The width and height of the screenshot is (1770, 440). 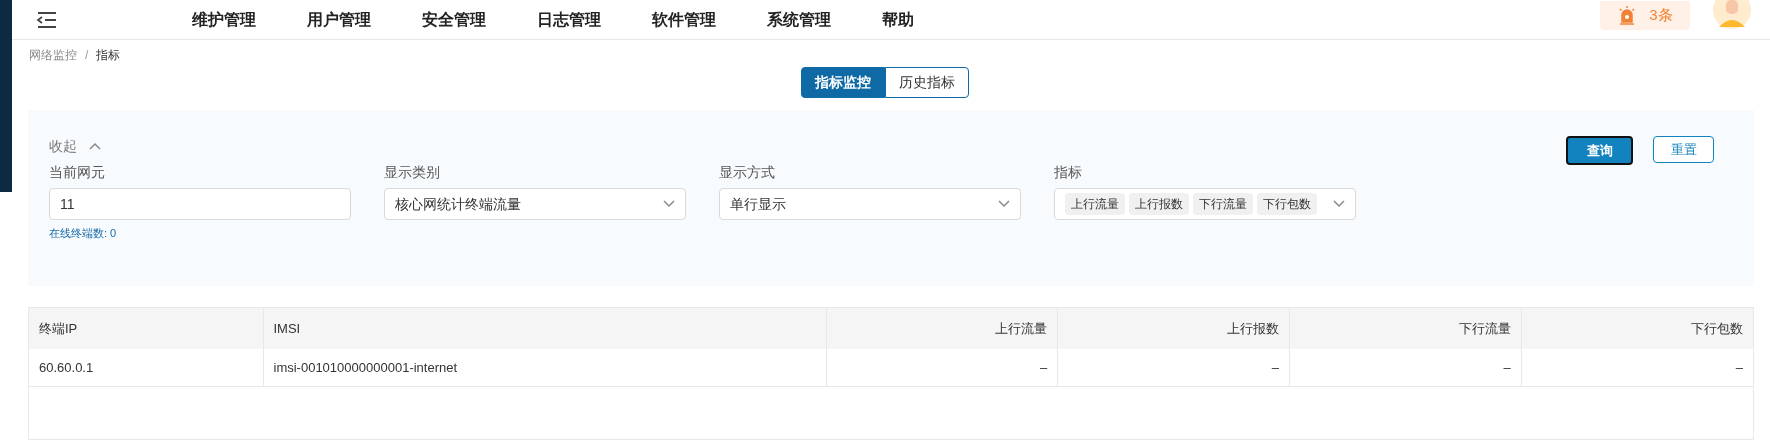 What do you see at coordinates (719, 146) in the screenshot?
I see `collapse-toggle: 收起` at bounding box center [719, 146].